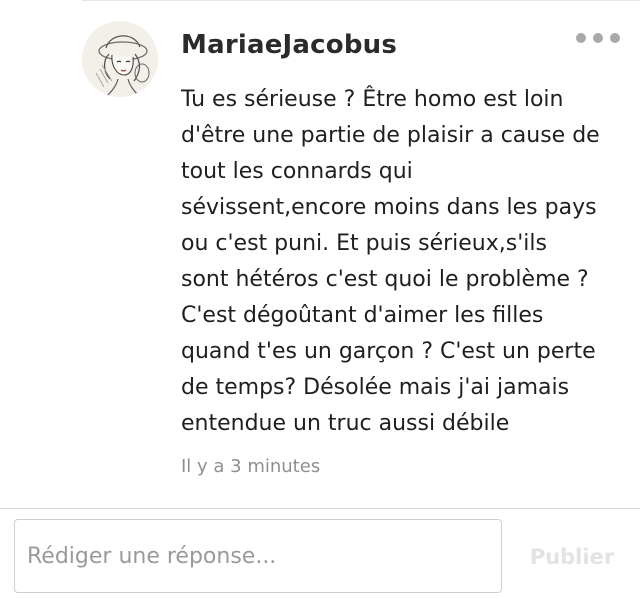 The width and height of the screenshot is (640, 599). I want to click on avatar-illustration, so click(120, 59).